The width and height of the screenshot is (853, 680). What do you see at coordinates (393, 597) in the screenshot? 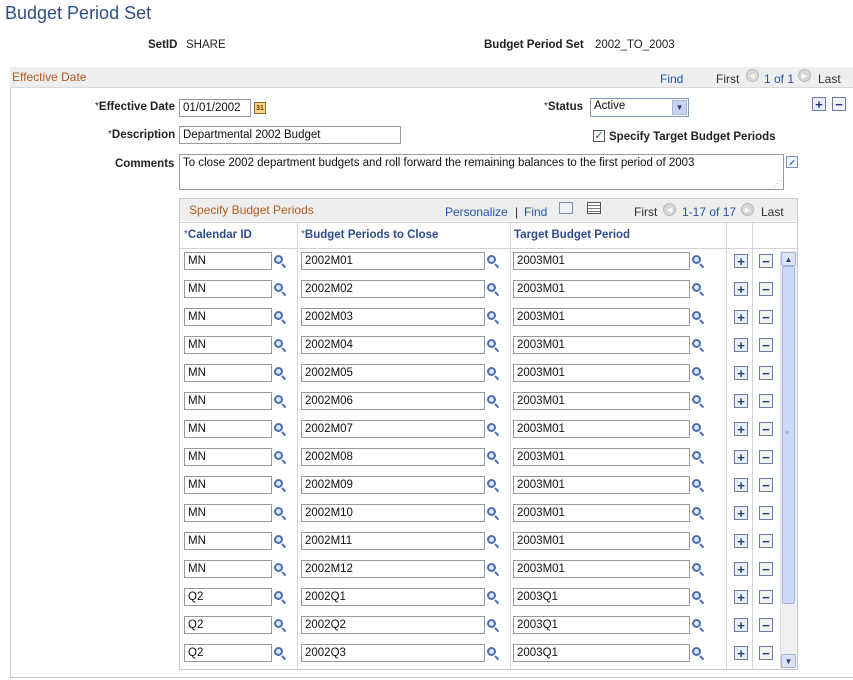
I see `budget-period-input: 2002Q1` at bounding box center [393, 597].